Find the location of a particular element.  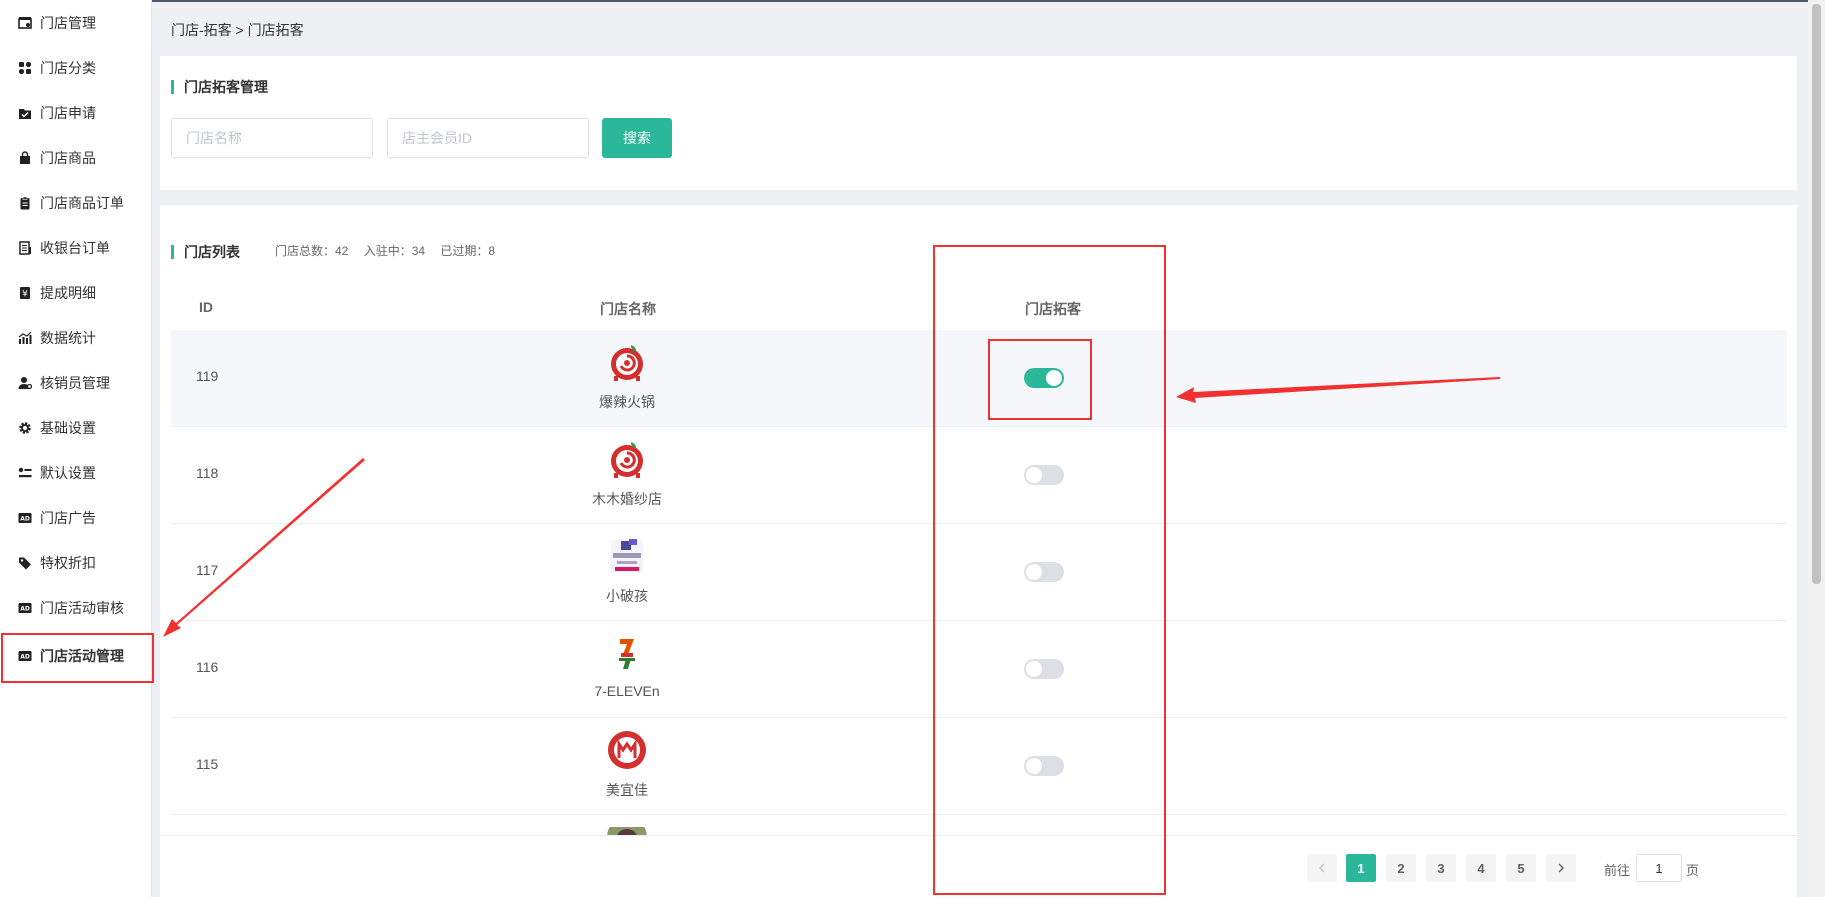

goto-label: 前往 is located at coordinates (1617, 870).